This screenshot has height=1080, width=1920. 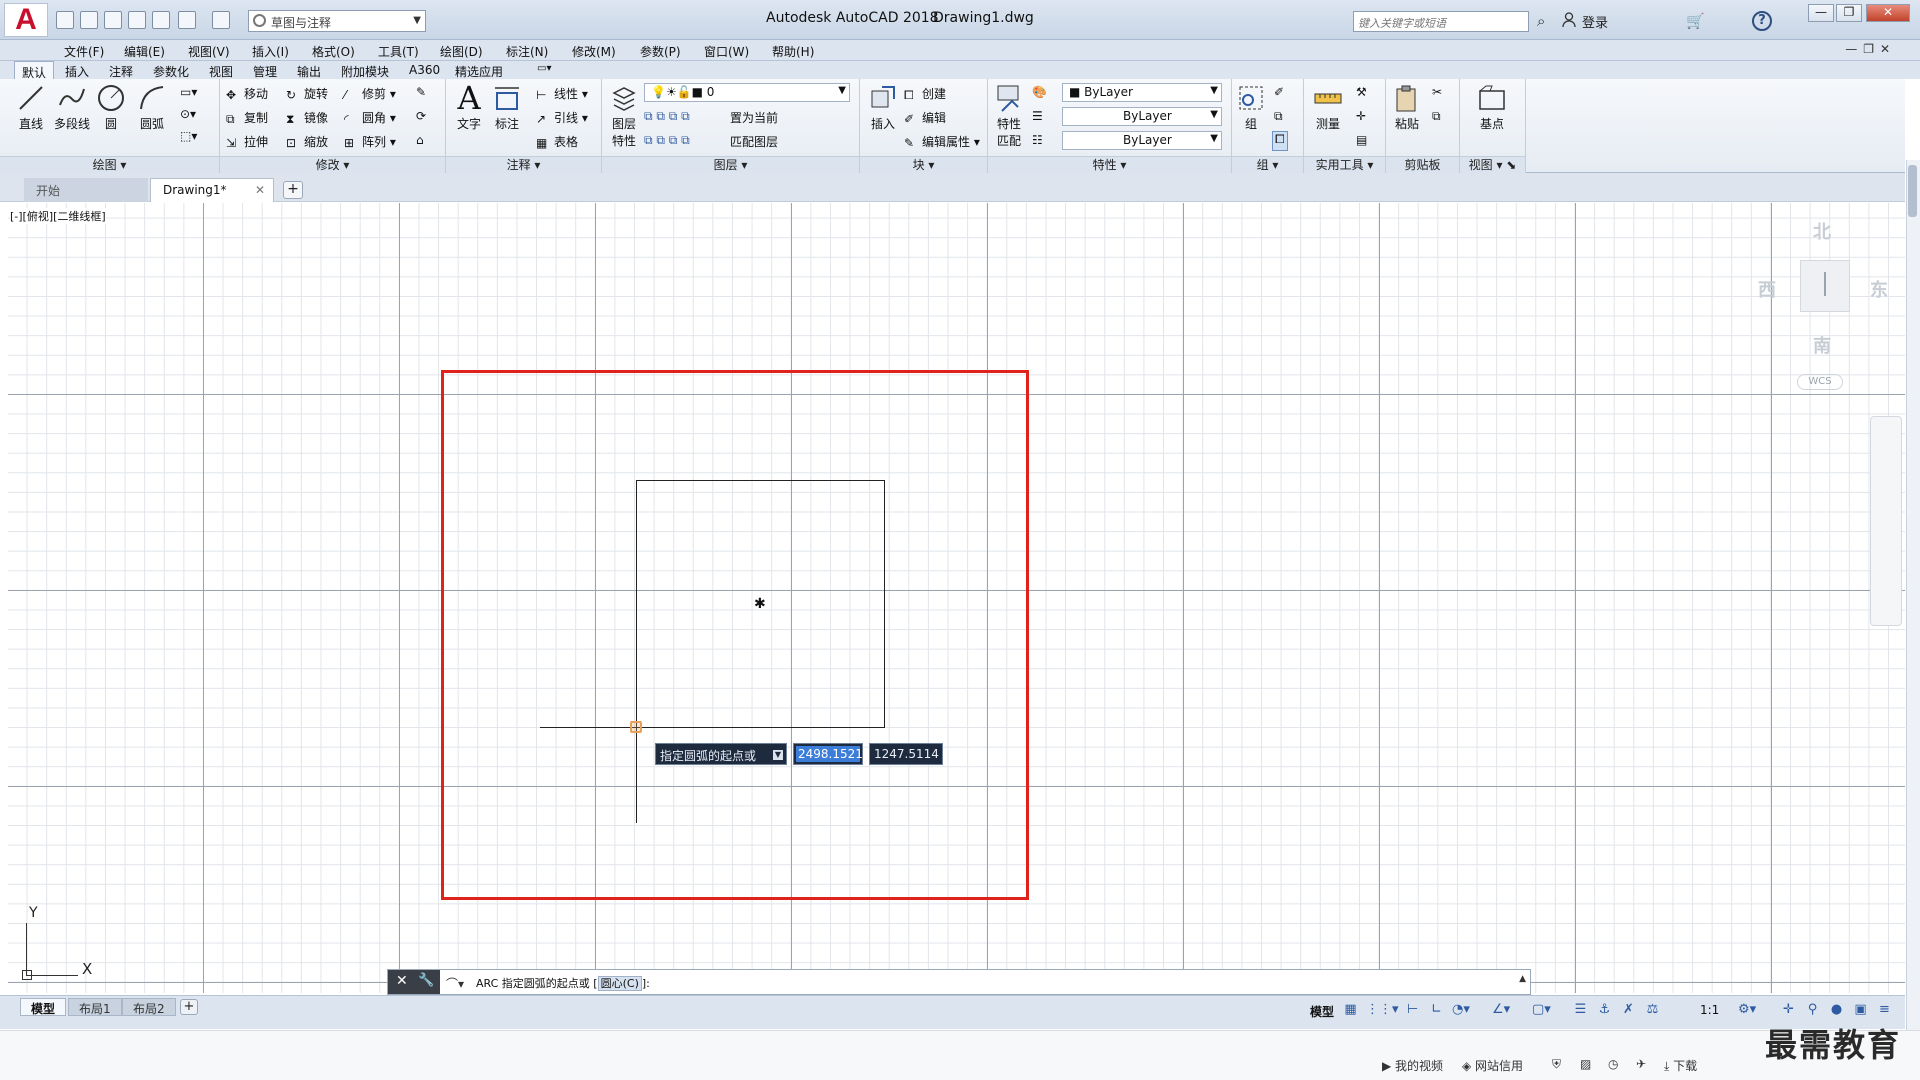 What do you see at coordinates (212, 190) in the screenshot?
I see `tab-drawing1: Drawing1* ✕` at bounding box center [212, 190].